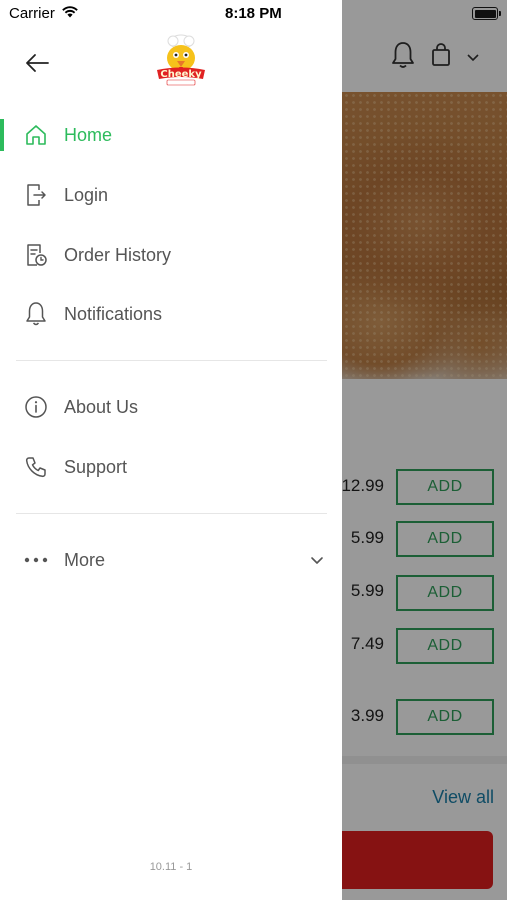 Image resolution: width=507 pixels, height=900 pixels. Describe the element at coordinates (171, 195) in the screenshot. I see `drawer-item-login: Login` at that location.